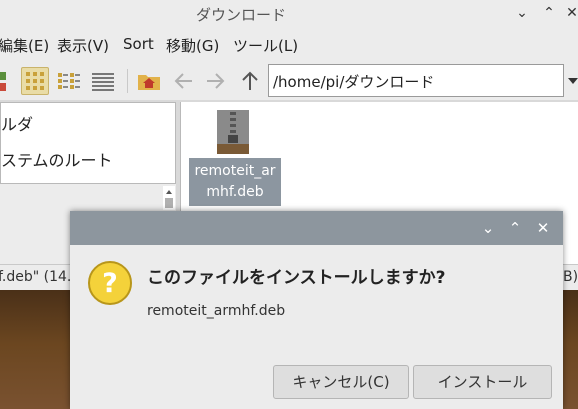 Image resolution: width=578 pixels, height=409 pixels. Describe the element at coordinates (57, 159) in the screenshot. I see `sidebar-item-root: ステムのルート` at that location.